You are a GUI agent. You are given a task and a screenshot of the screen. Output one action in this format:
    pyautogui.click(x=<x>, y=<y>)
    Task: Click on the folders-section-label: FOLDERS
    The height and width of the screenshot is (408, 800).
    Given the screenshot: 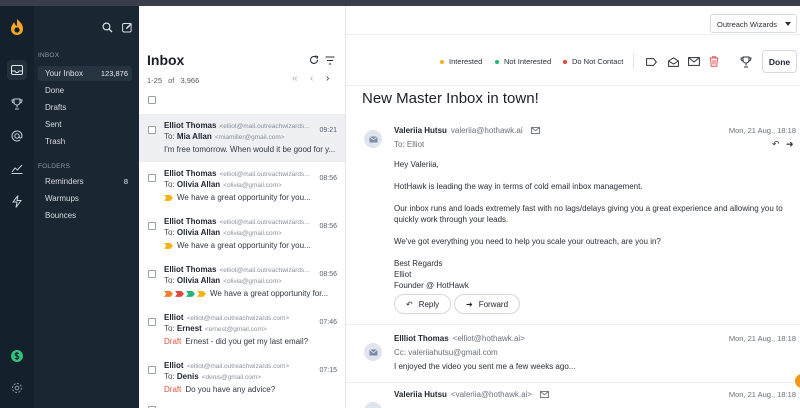 What is the action you would take?
    pyautogui.click(x=54, y=166)
    